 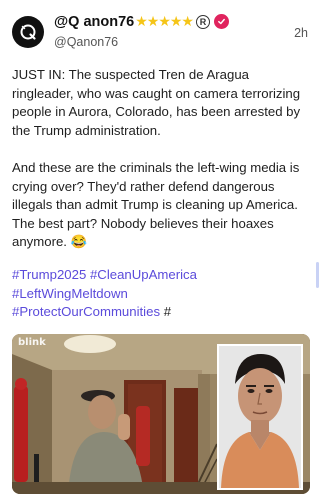 I want to click on scrollbar-thumb, so click(x=317, y=275).